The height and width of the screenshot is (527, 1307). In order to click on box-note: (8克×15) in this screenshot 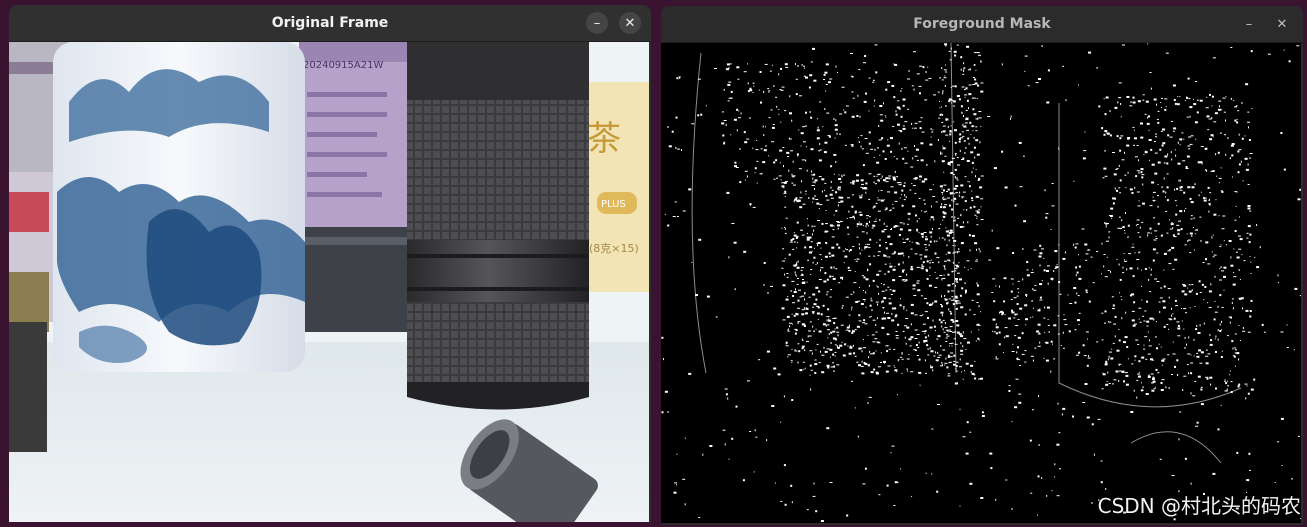, I will do `click(614, 248)`.